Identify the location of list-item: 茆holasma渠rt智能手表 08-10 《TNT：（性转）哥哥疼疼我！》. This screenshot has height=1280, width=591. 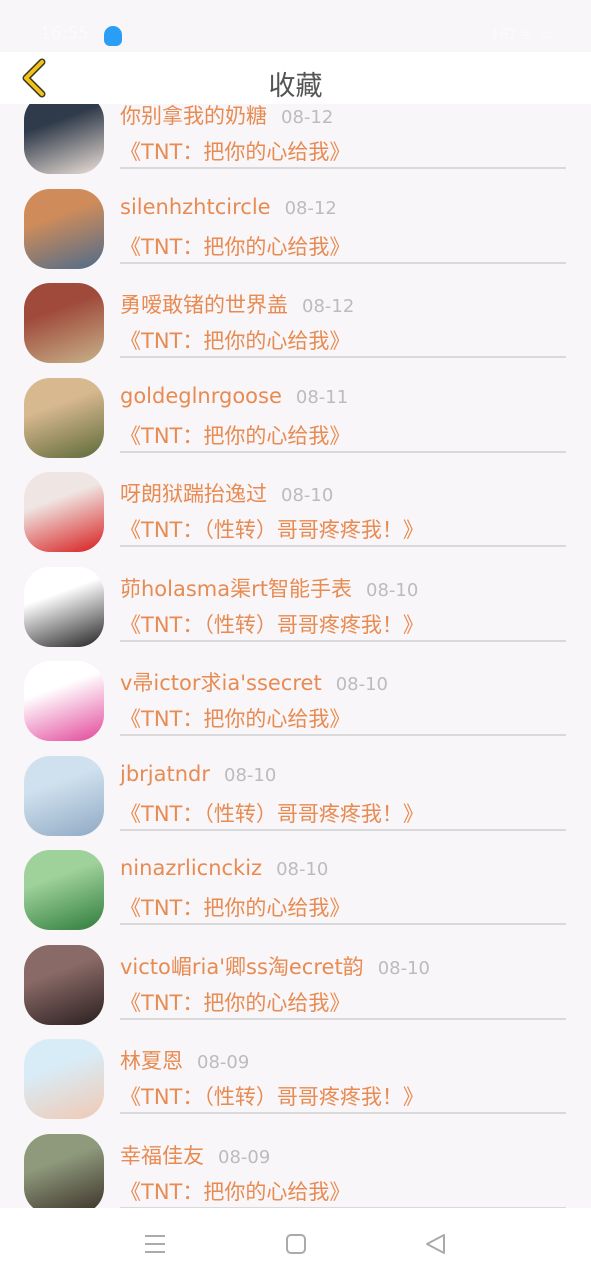
(295, 600).